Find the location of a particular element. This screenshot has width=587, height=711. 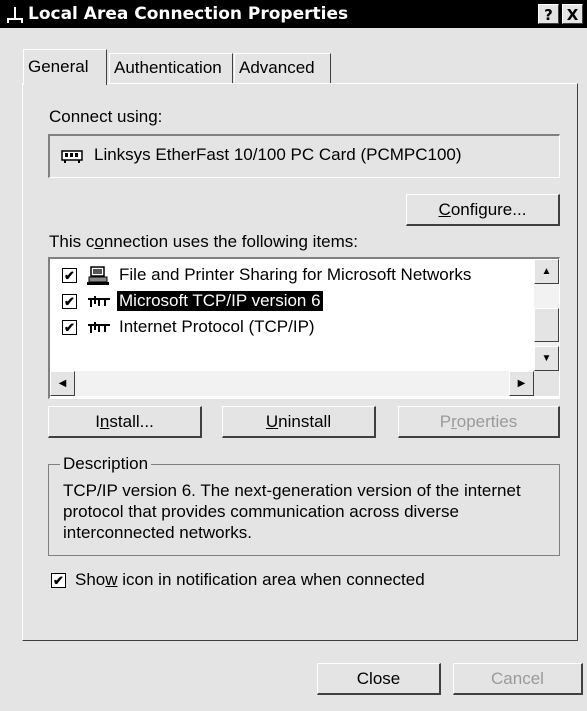

description-legend: Description is located at coordinates (106, 464).